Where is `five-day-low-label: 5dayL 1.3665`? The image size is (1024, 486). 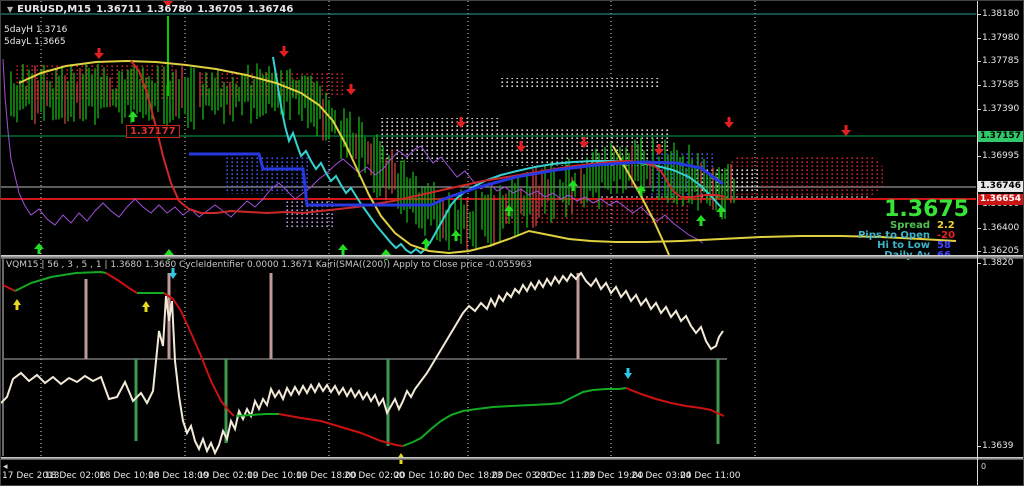 five-day-low-label: 5dayL 1.3665 is located at coordinates (35, 42).